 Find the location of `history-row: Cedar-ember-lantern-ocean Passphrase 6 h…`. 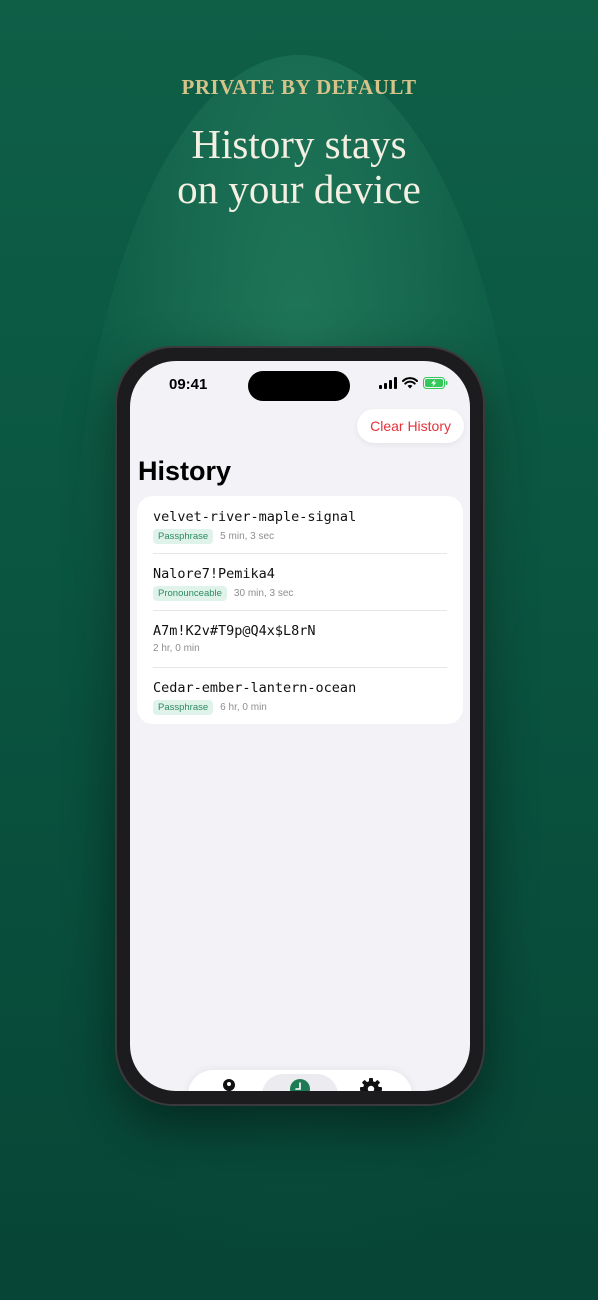

history-row: Cedar-ember-lantern-ocean Passphrase 6 h… is located at coordinates (300, 695).